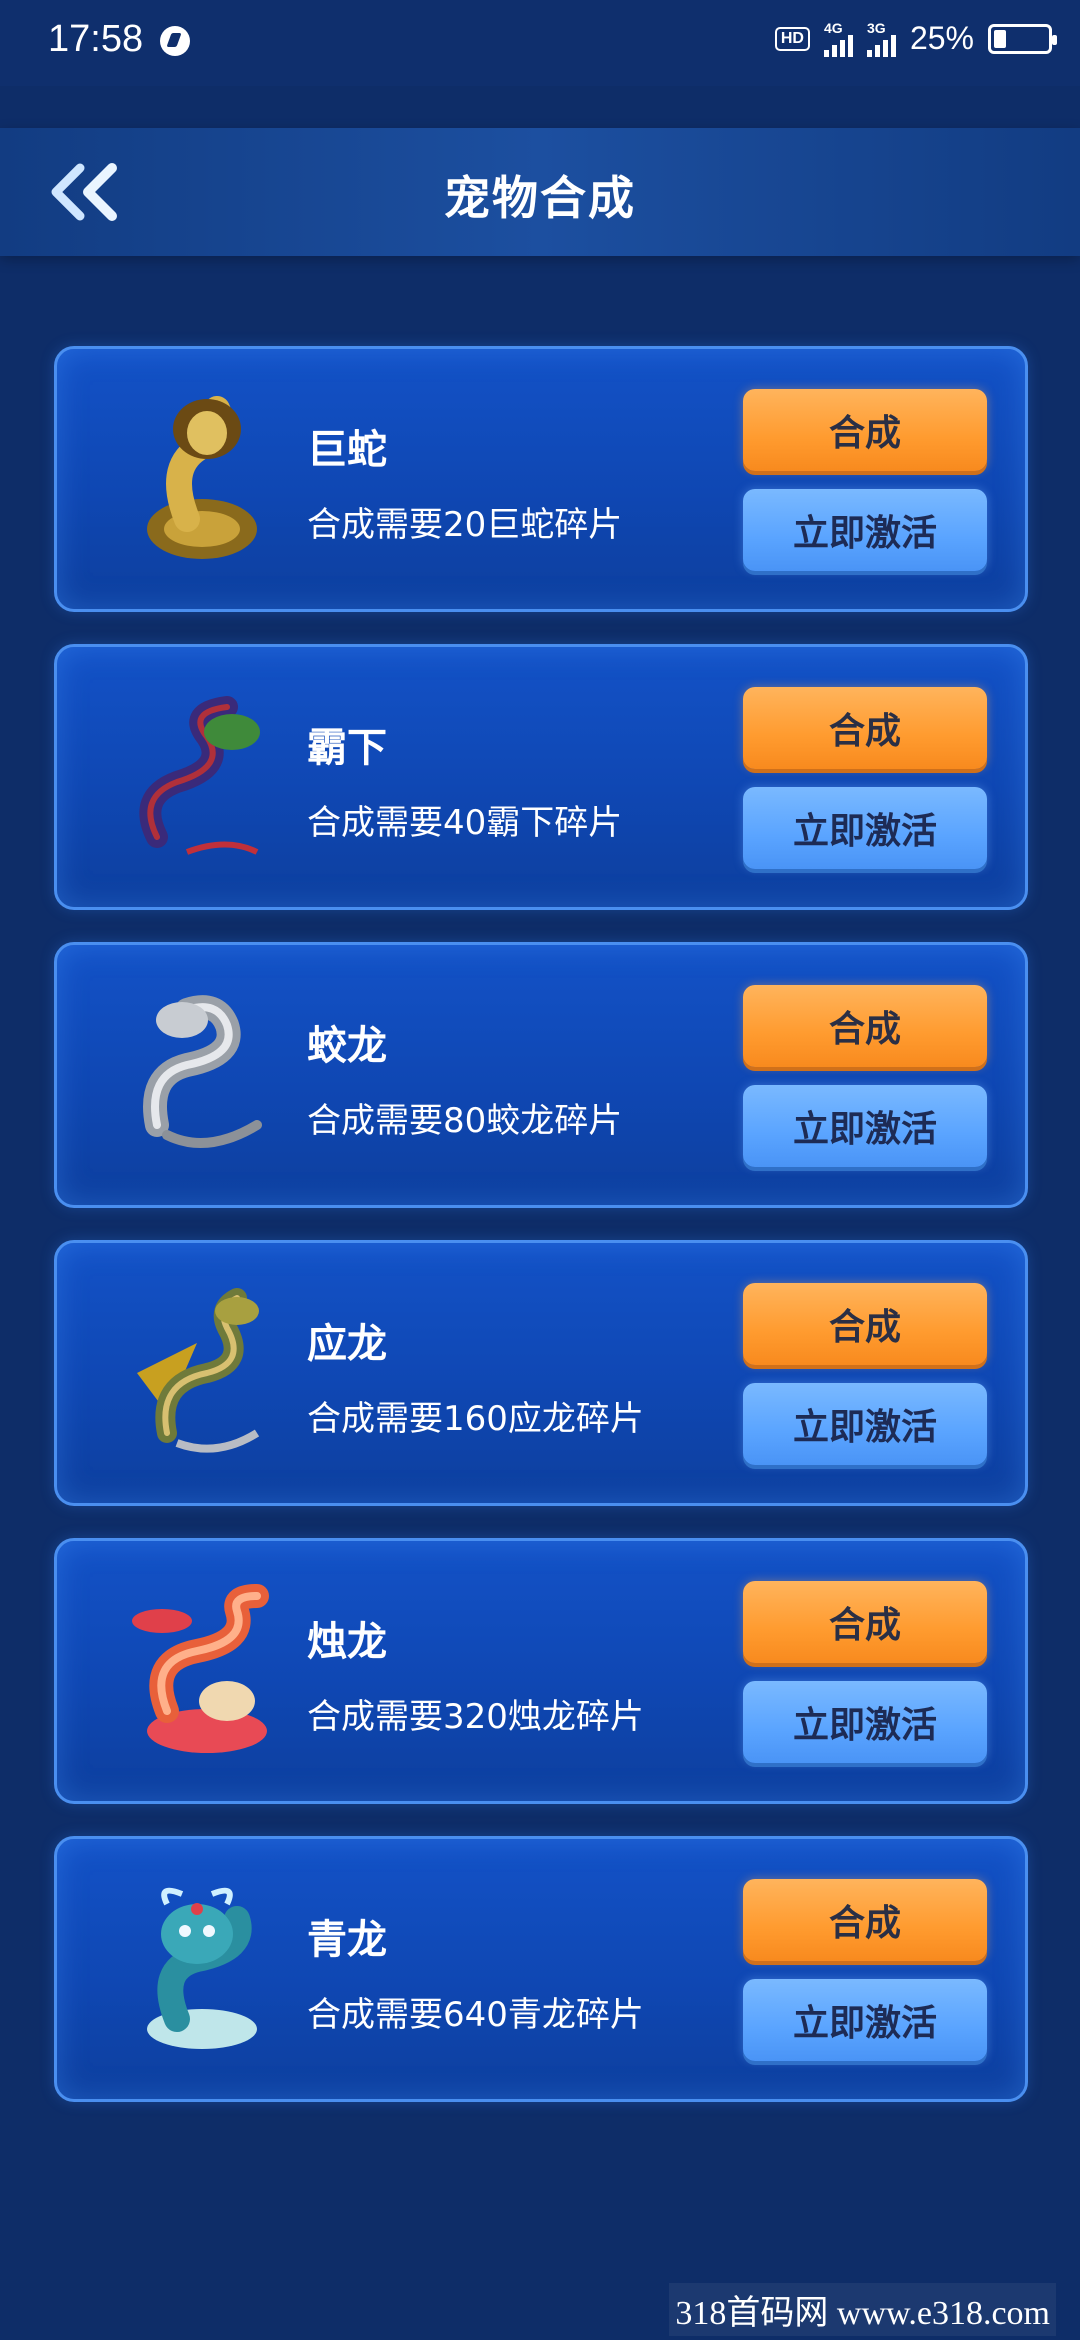 This screenshot has height=2340, width=1080. I want to click on signal-3g-label: 3G, so click(876, 27).